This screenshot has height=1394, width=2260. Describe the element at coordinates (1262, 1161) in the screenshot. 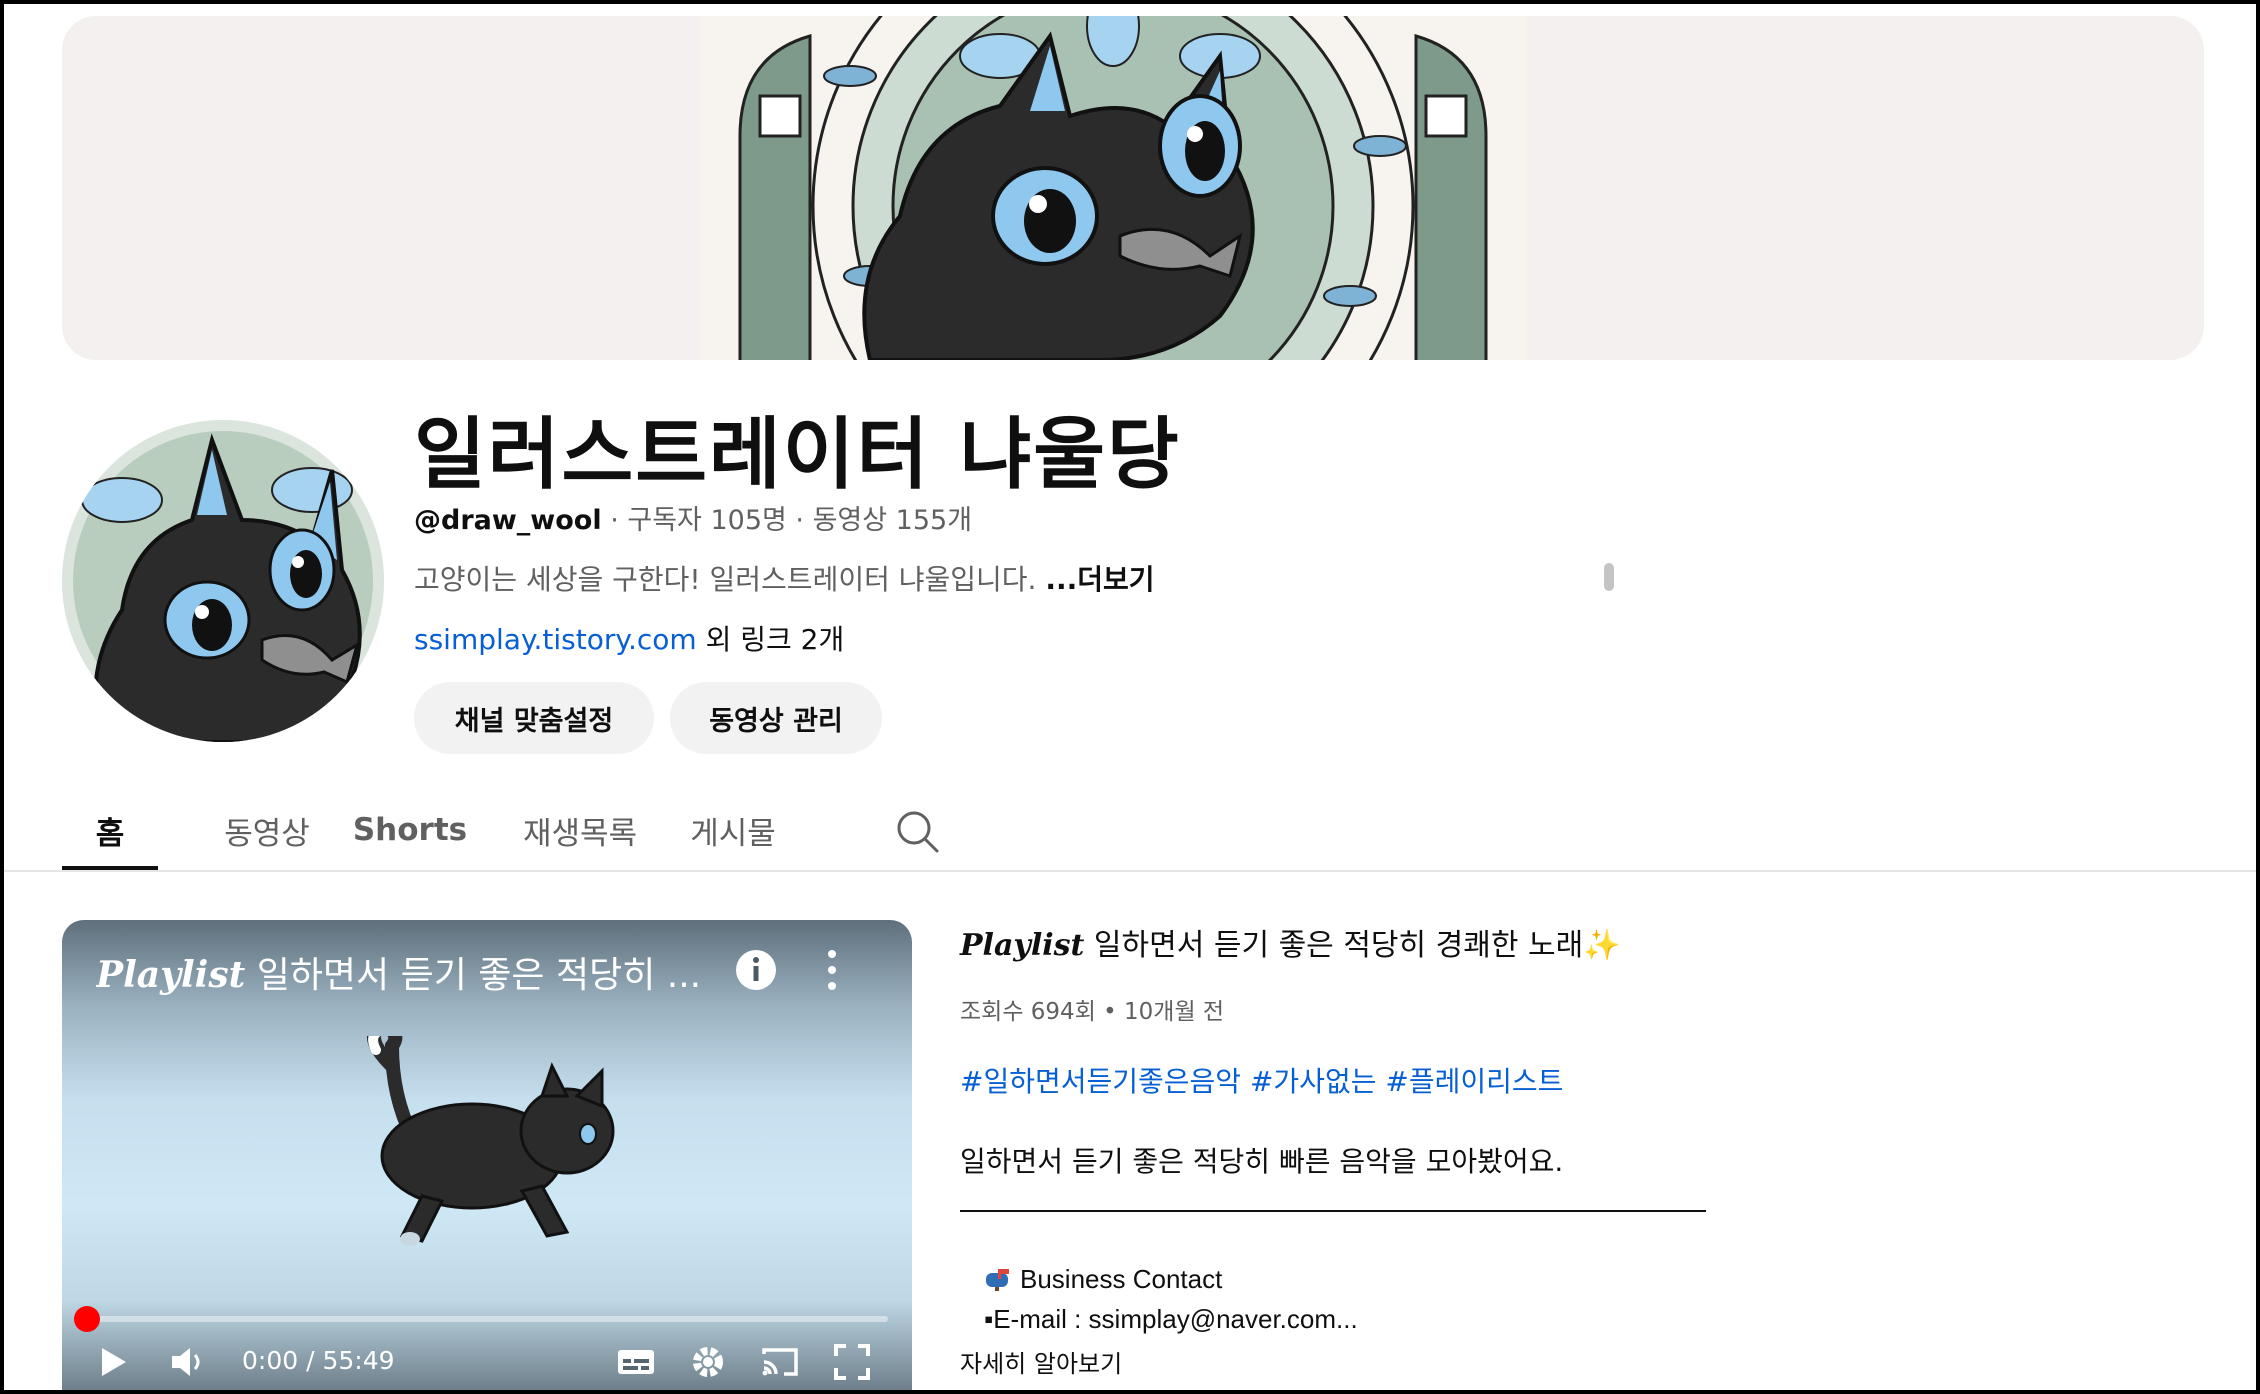

I see `video-description-body: 일하면서 듣기 좋은 적당히 빠른 음악을 모아봤어요.` at that location.